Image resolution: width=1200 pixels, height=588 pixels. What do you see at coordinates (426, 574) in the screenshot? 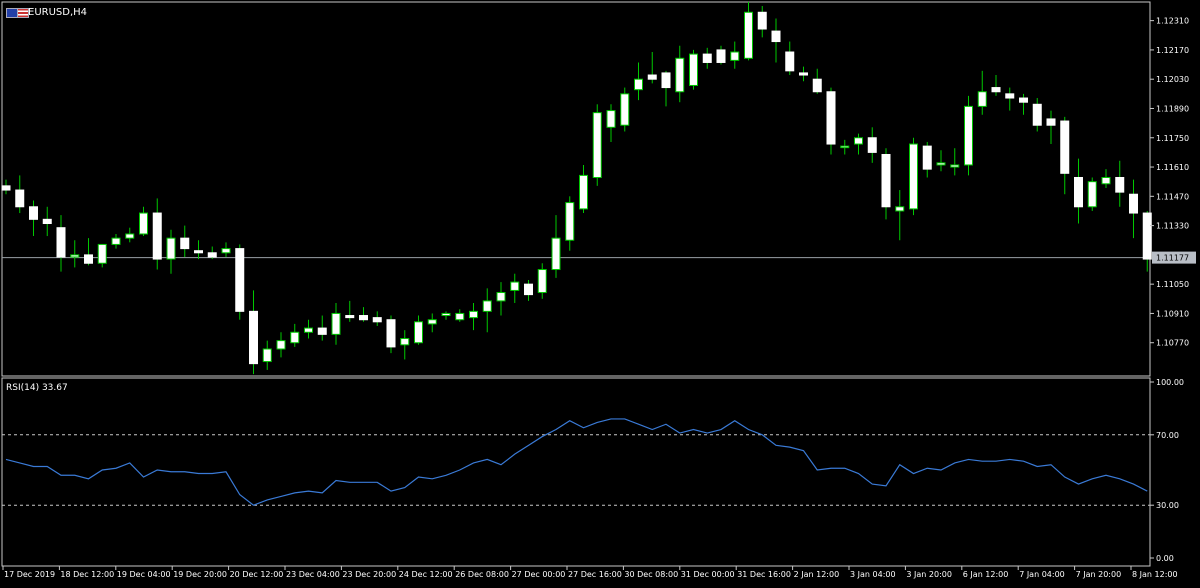
I see `time-tick-label: 24 Dec 12:00` at bounding box center [426, 574].